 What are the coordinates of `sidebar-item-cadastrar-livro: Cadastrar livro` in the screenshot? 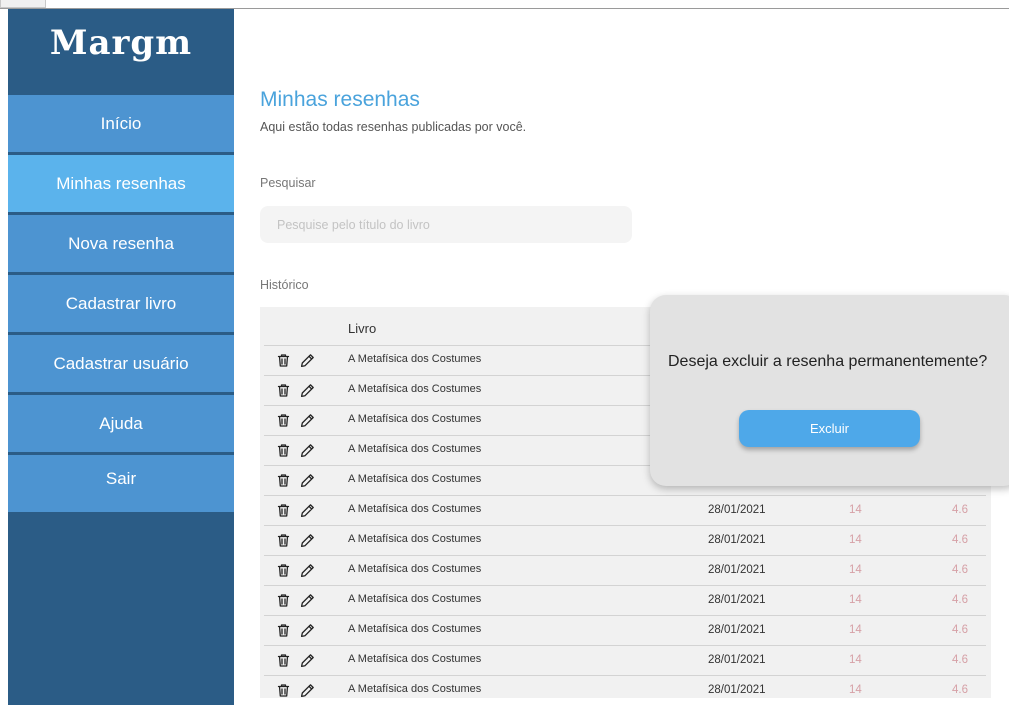 It's located at (121, 303).